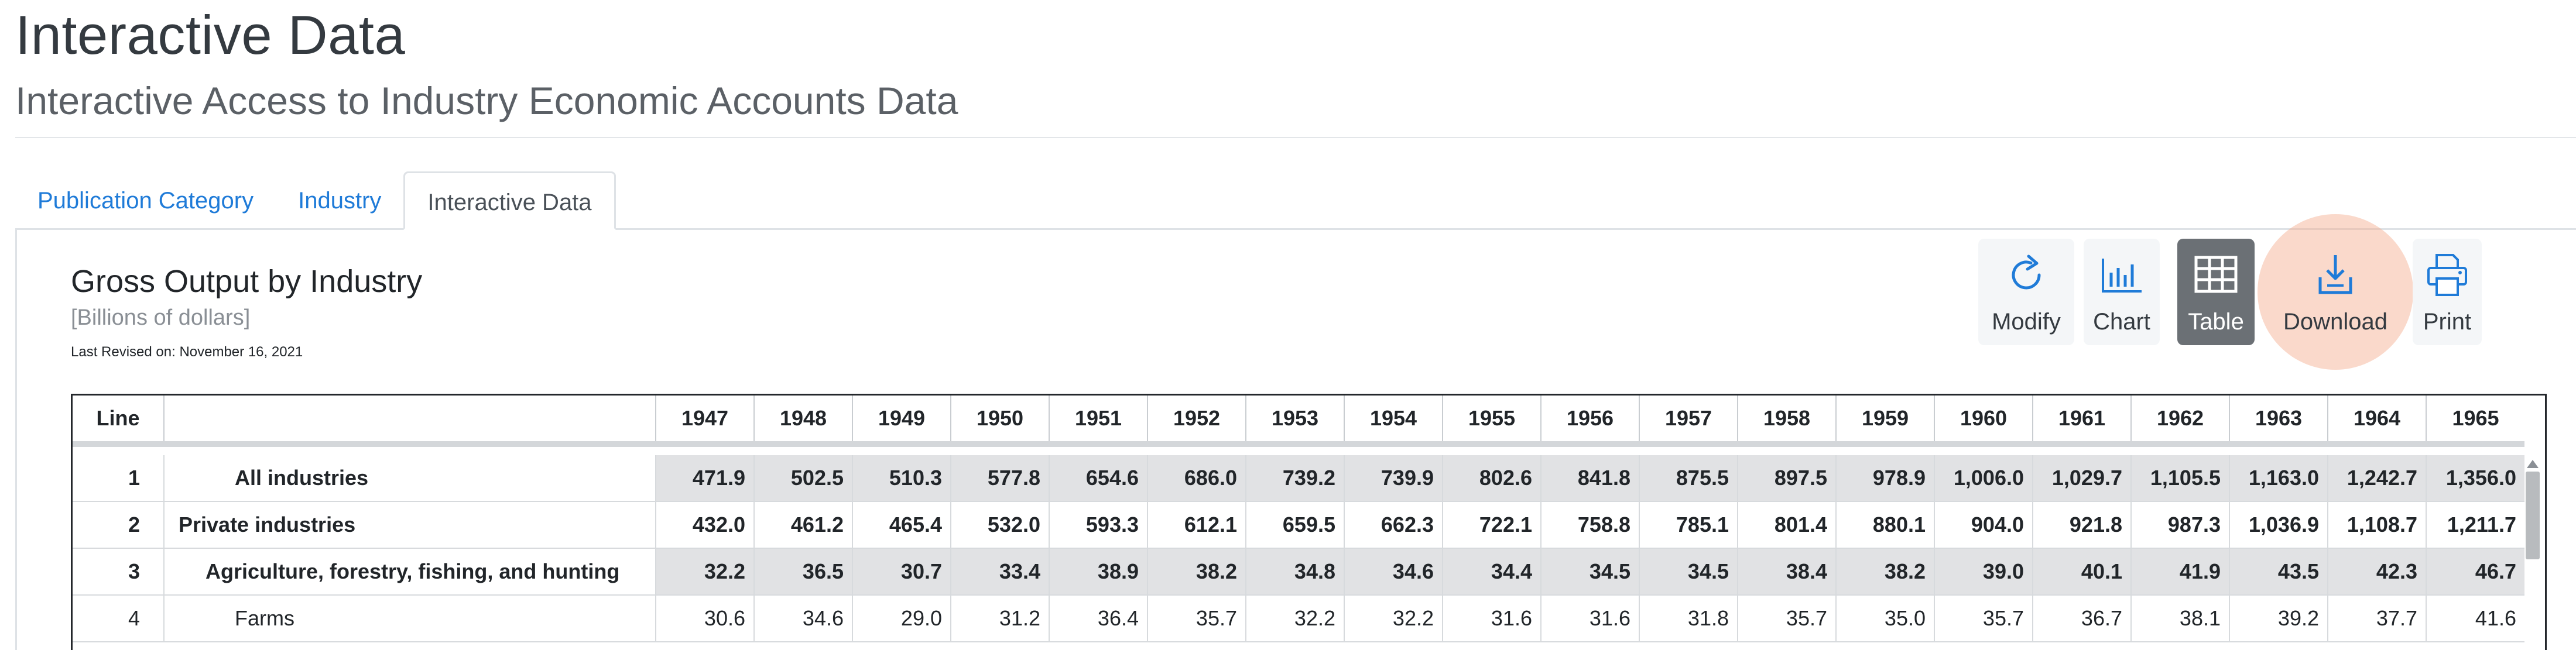 Image resolution: width=2576 pixels, height=650 pixels. I want to click on table-spacer-row, so click(1298, 449).